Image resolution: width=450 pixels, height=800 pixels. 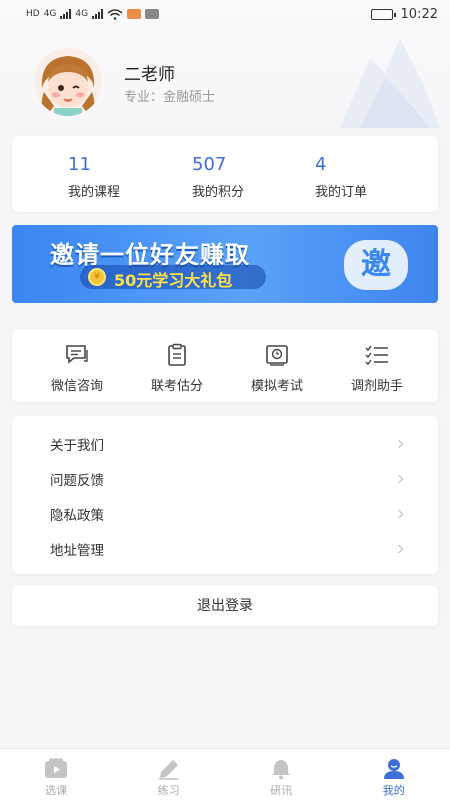 What do you see at coordinates (144, 97) in the screenshot?
I see `profile-major-label: 专业：` at bounding box center [144, 97].